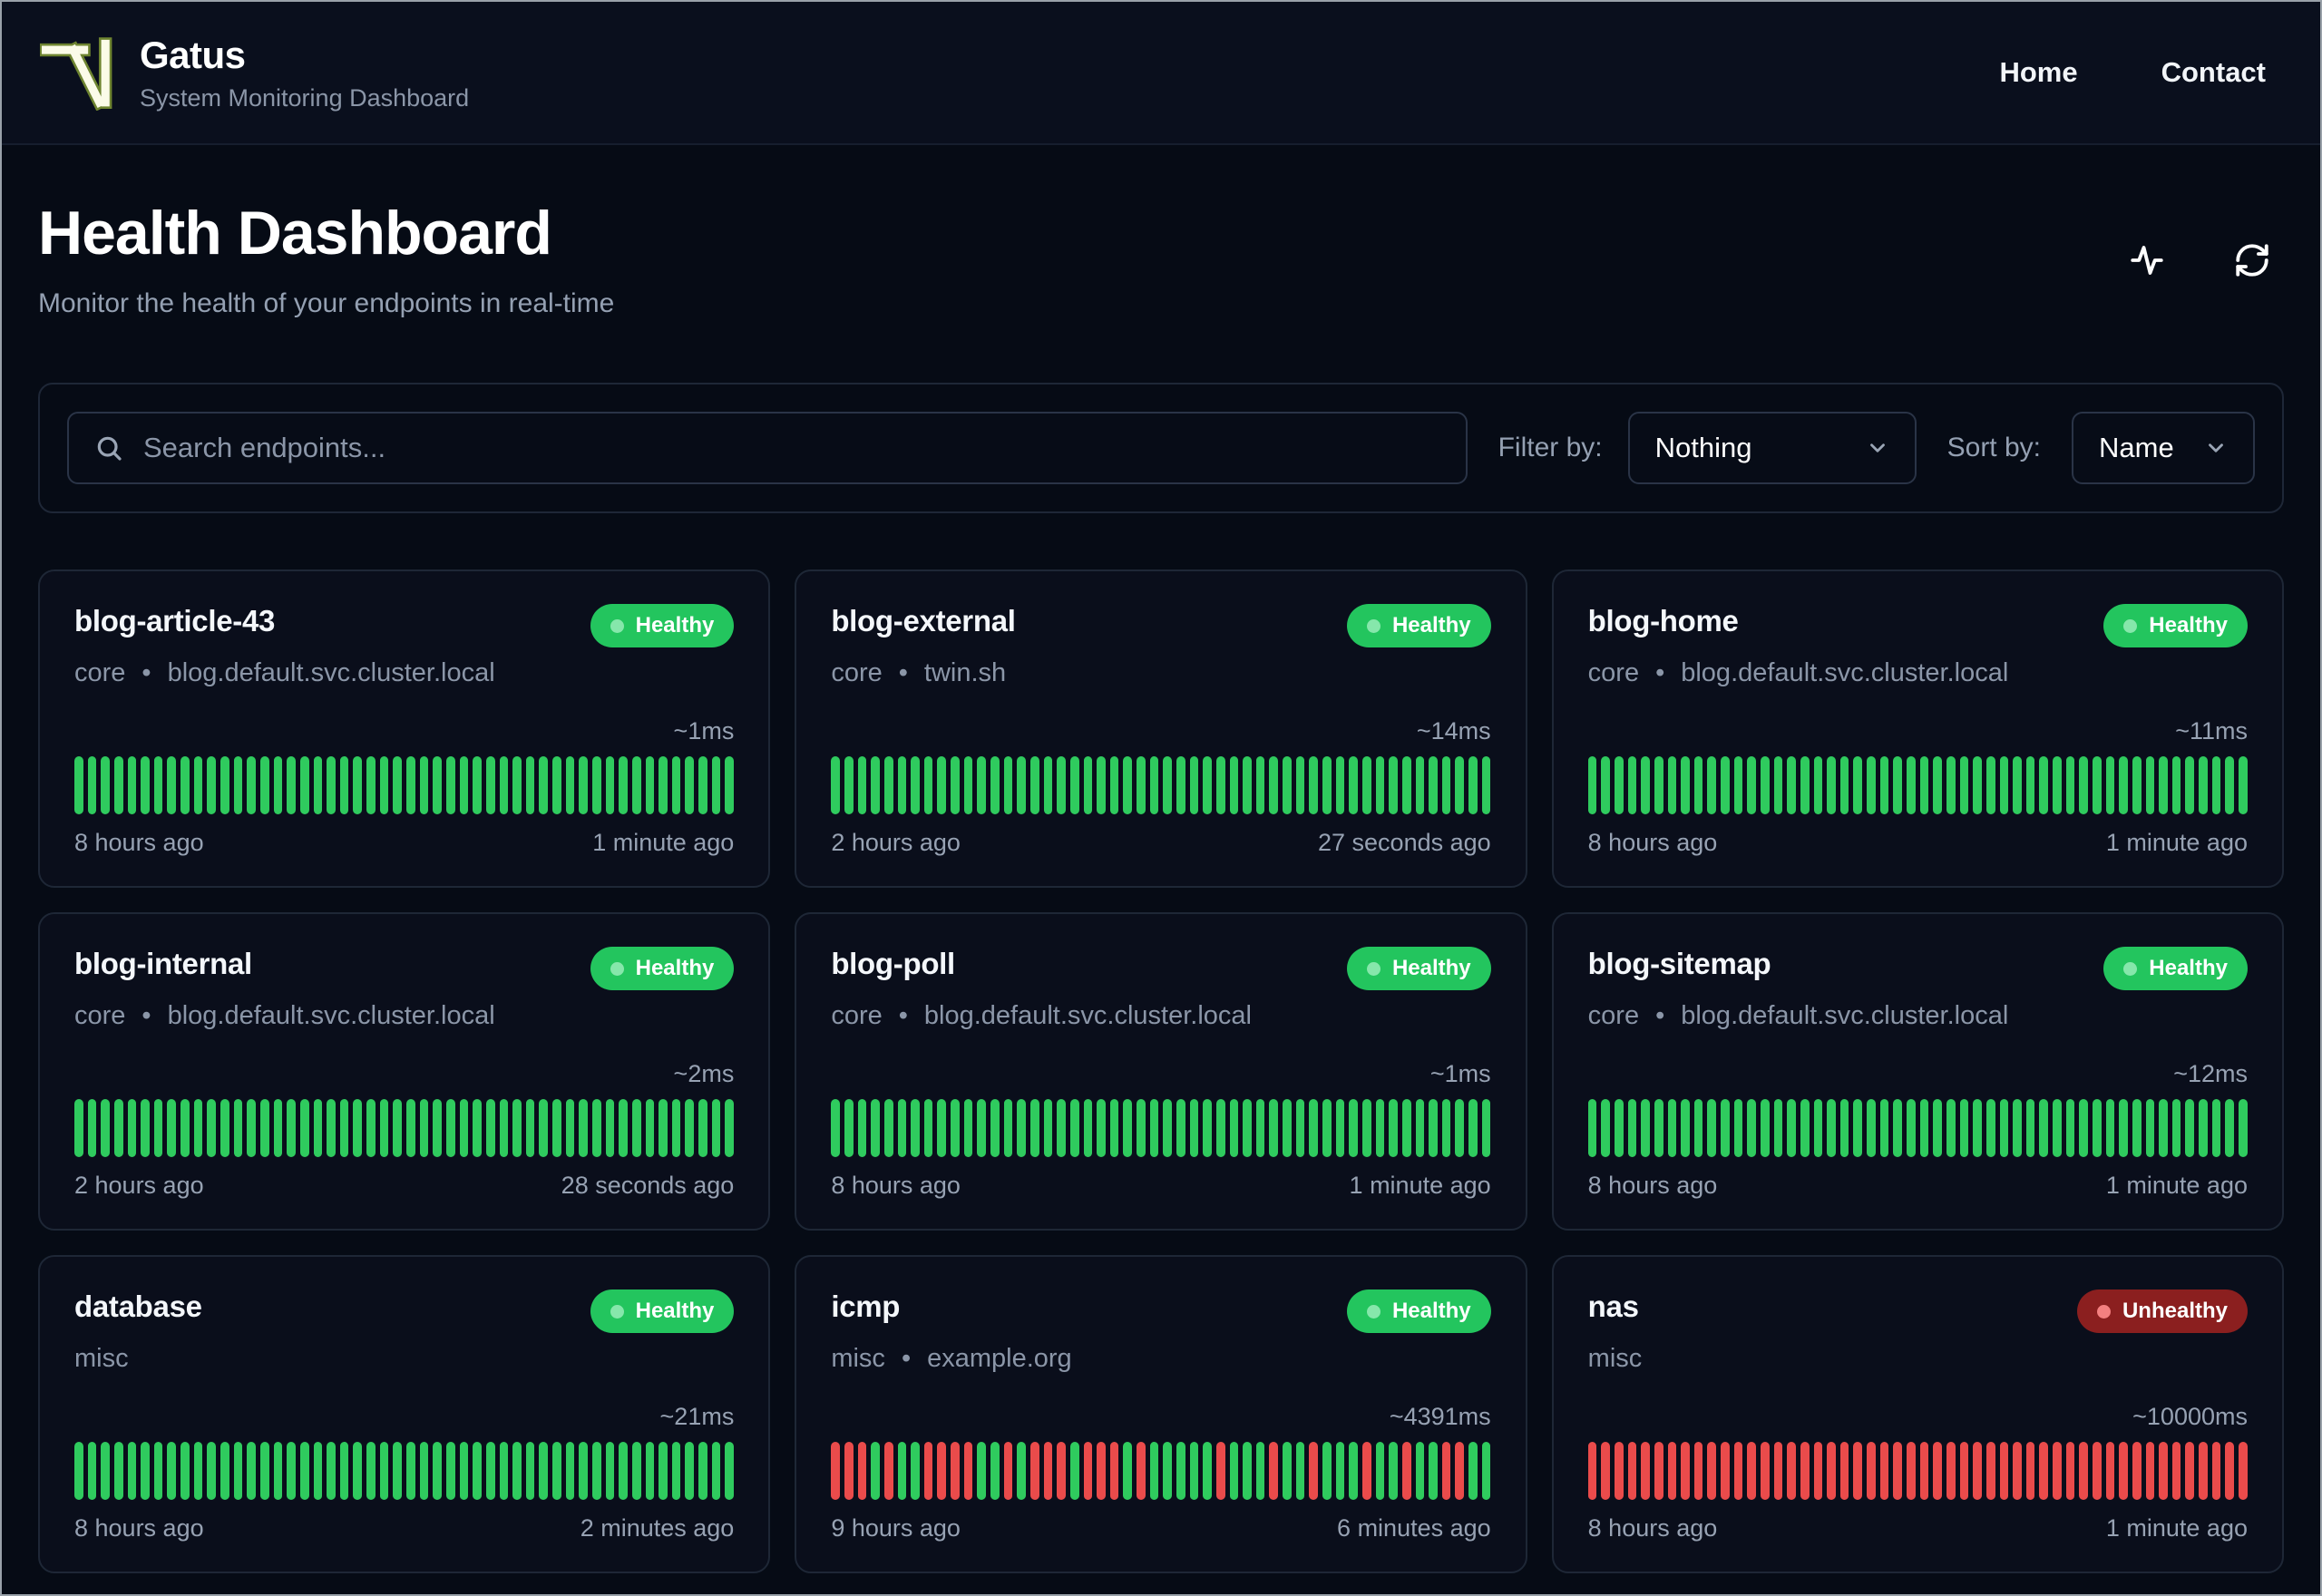  Describe the element at coordinates (791, 448) in the screenshot. I see `search-input` at that location.